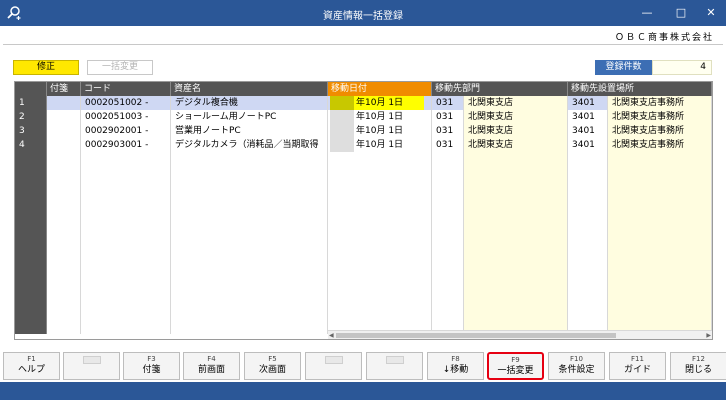  Describe the element at coordinates (126, 89) in the screenshot. I see `column-header-code: コード` at that location.